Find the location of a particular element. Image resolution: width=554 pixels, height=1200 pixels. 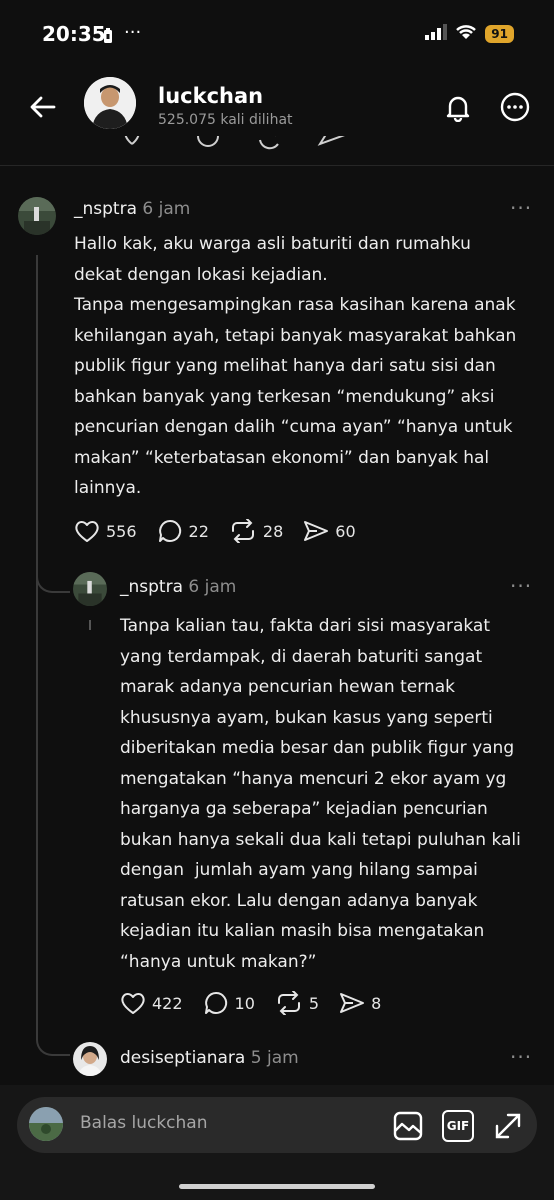

reply-button: 10 is located at coordinates (229, 1003).